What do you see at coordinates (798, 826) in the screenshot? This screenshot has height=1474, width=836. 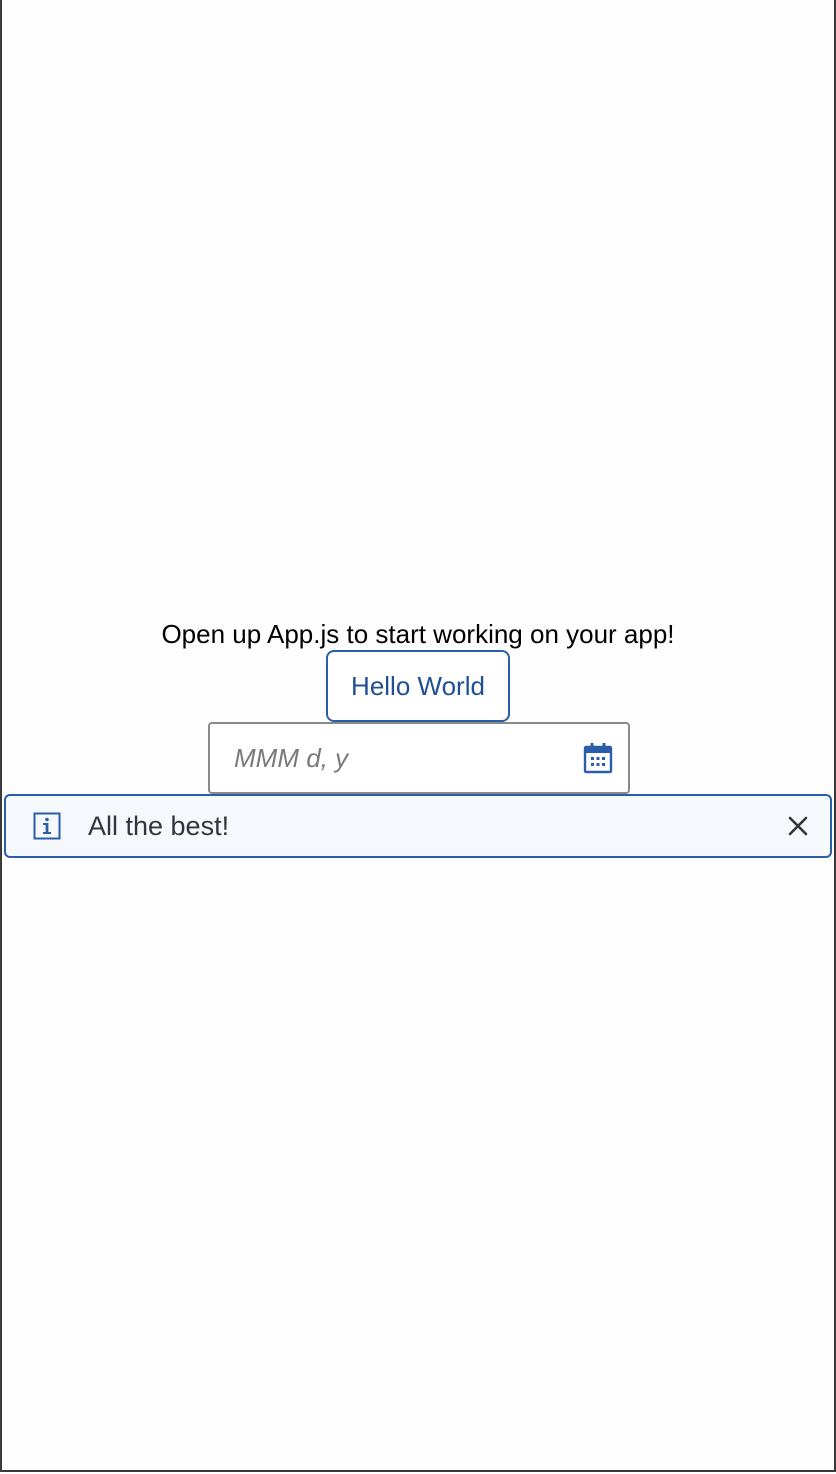 I see `close-icon` at bounding box center [798, 826].